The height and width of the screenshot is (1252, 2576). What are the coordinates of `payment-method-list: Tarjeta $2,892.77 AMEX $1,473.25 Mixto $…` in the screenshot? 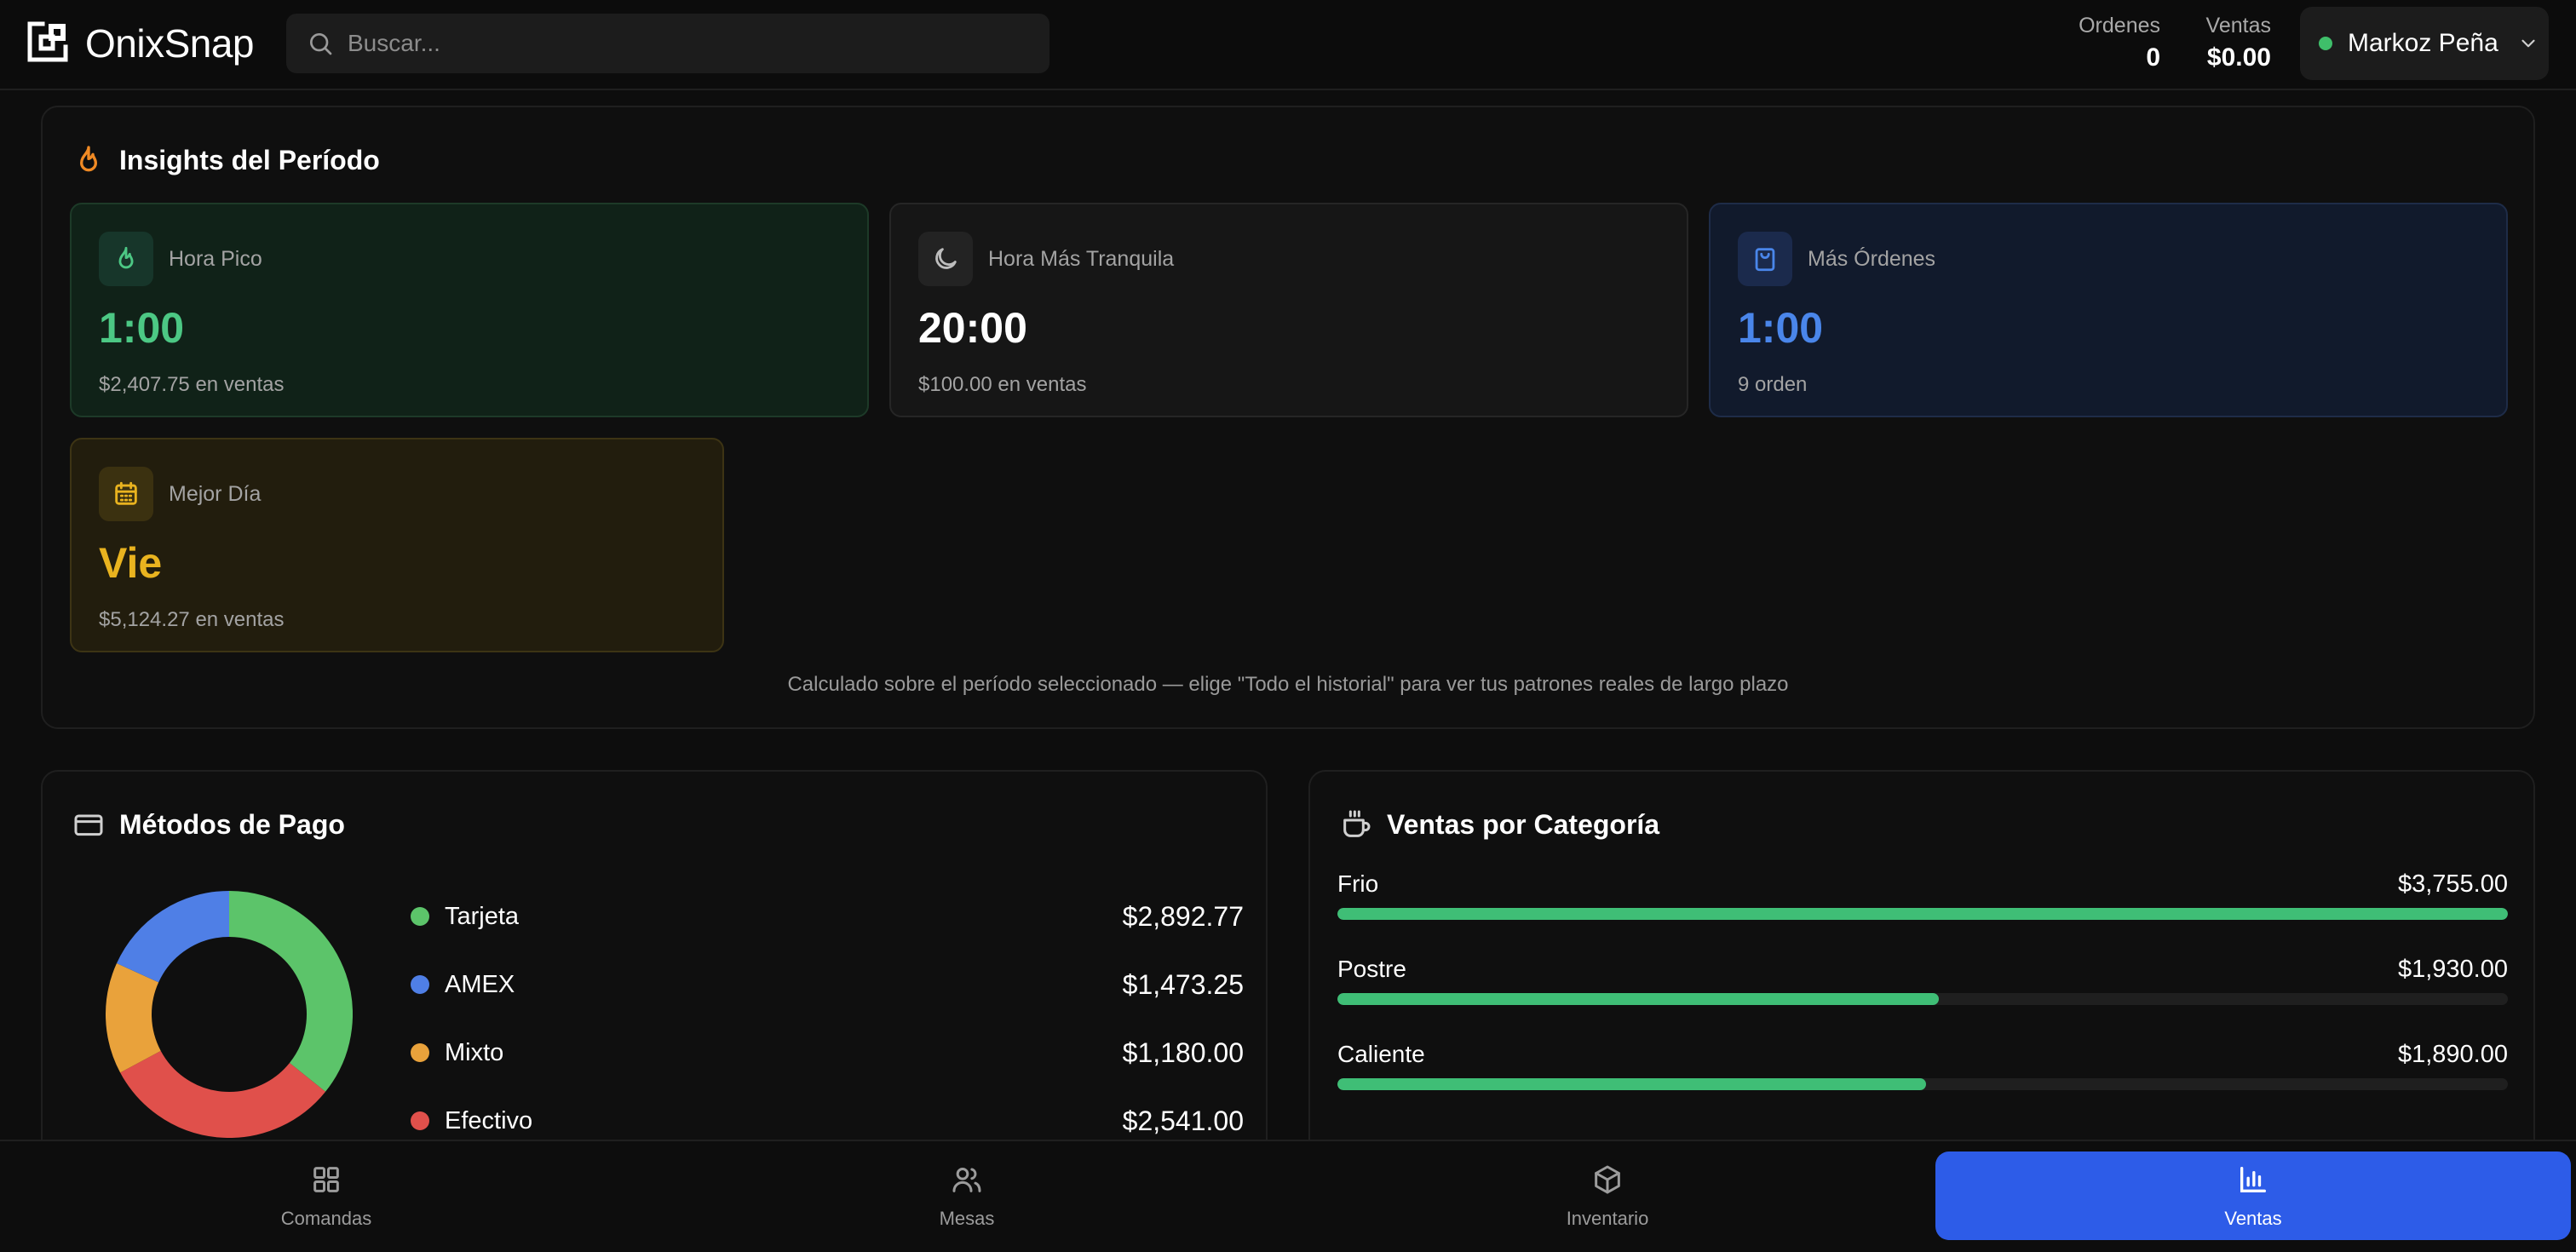 It's located at (828, 1018).